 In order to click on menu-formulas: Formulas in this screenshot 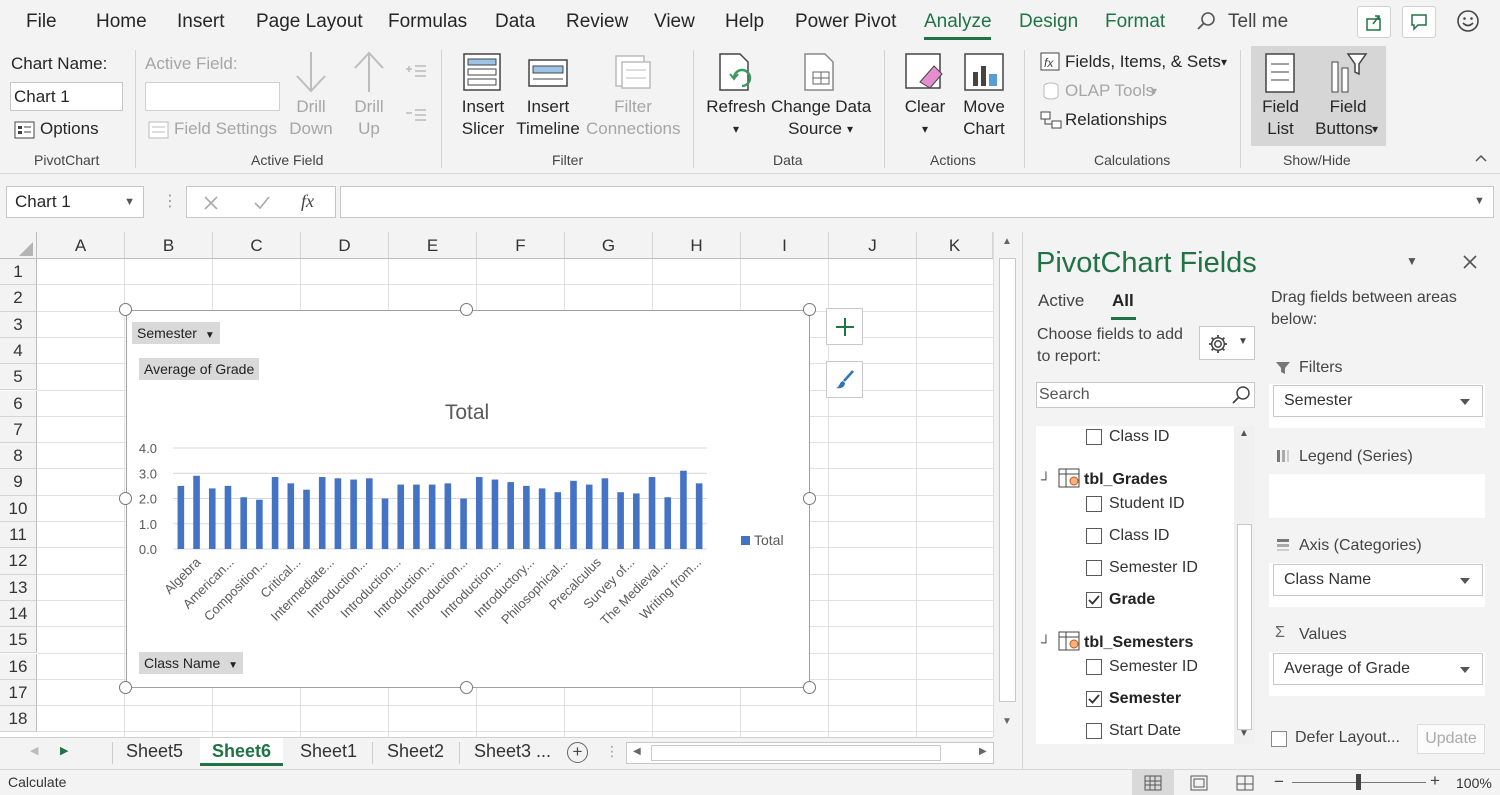, I will do `click(427, 22)`.